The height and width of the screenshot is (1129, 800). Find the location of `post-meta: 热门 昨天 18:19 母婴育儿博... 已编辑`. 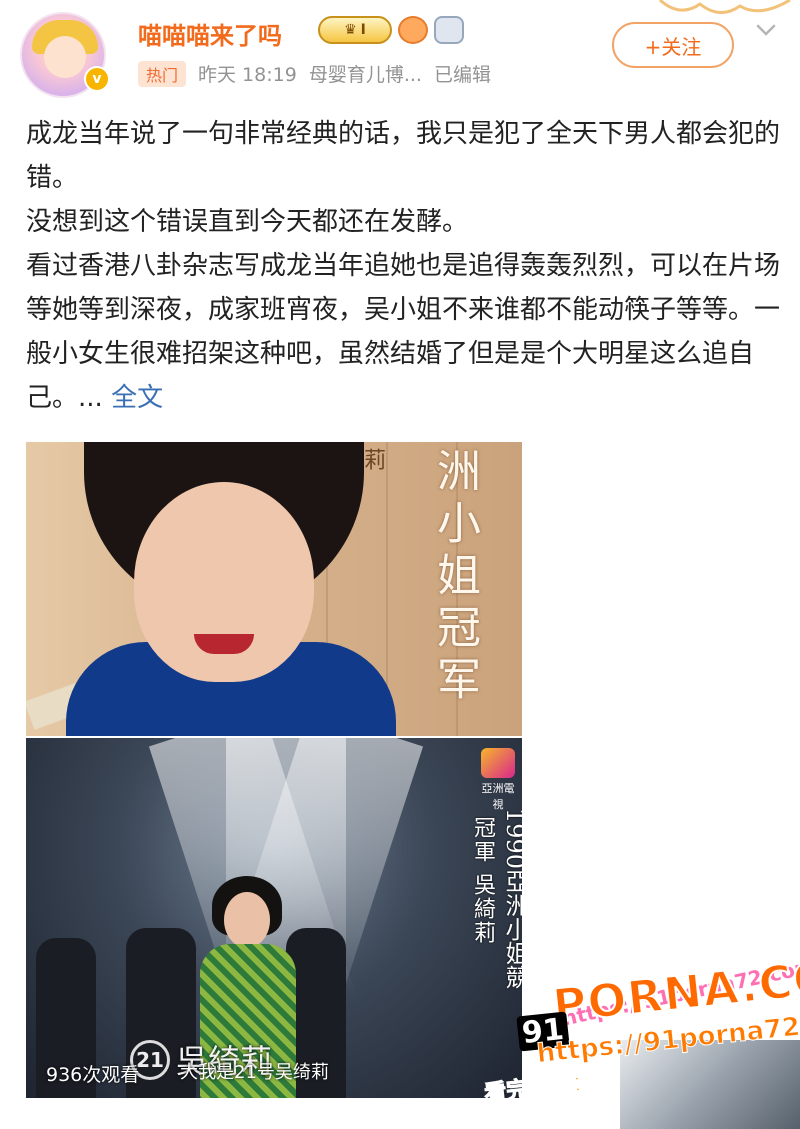

post-meta: 热门 昨天 18:19 母婴育儿博... 已编辑 is located at coordinates (314, 73).